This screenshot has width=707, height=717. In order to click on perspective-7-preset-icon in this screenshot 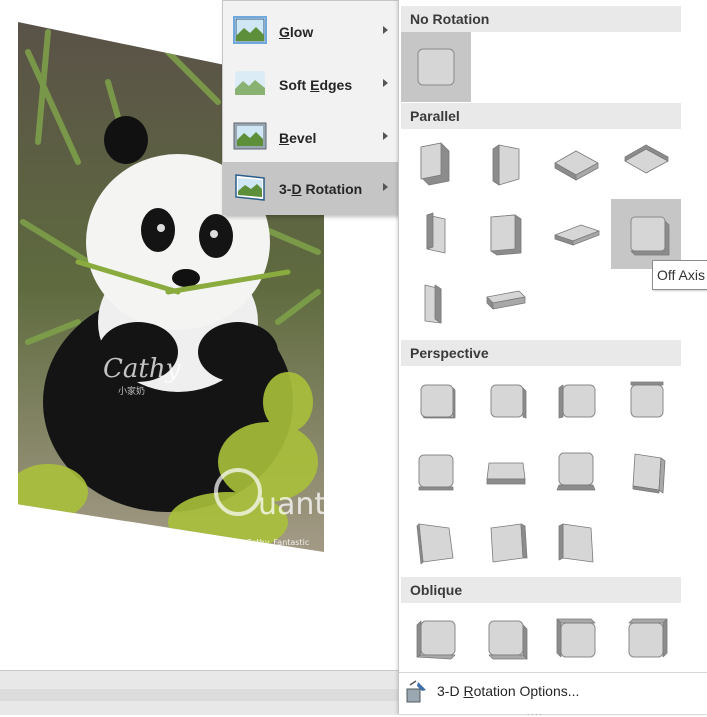, I will do `click(576, 471)`.